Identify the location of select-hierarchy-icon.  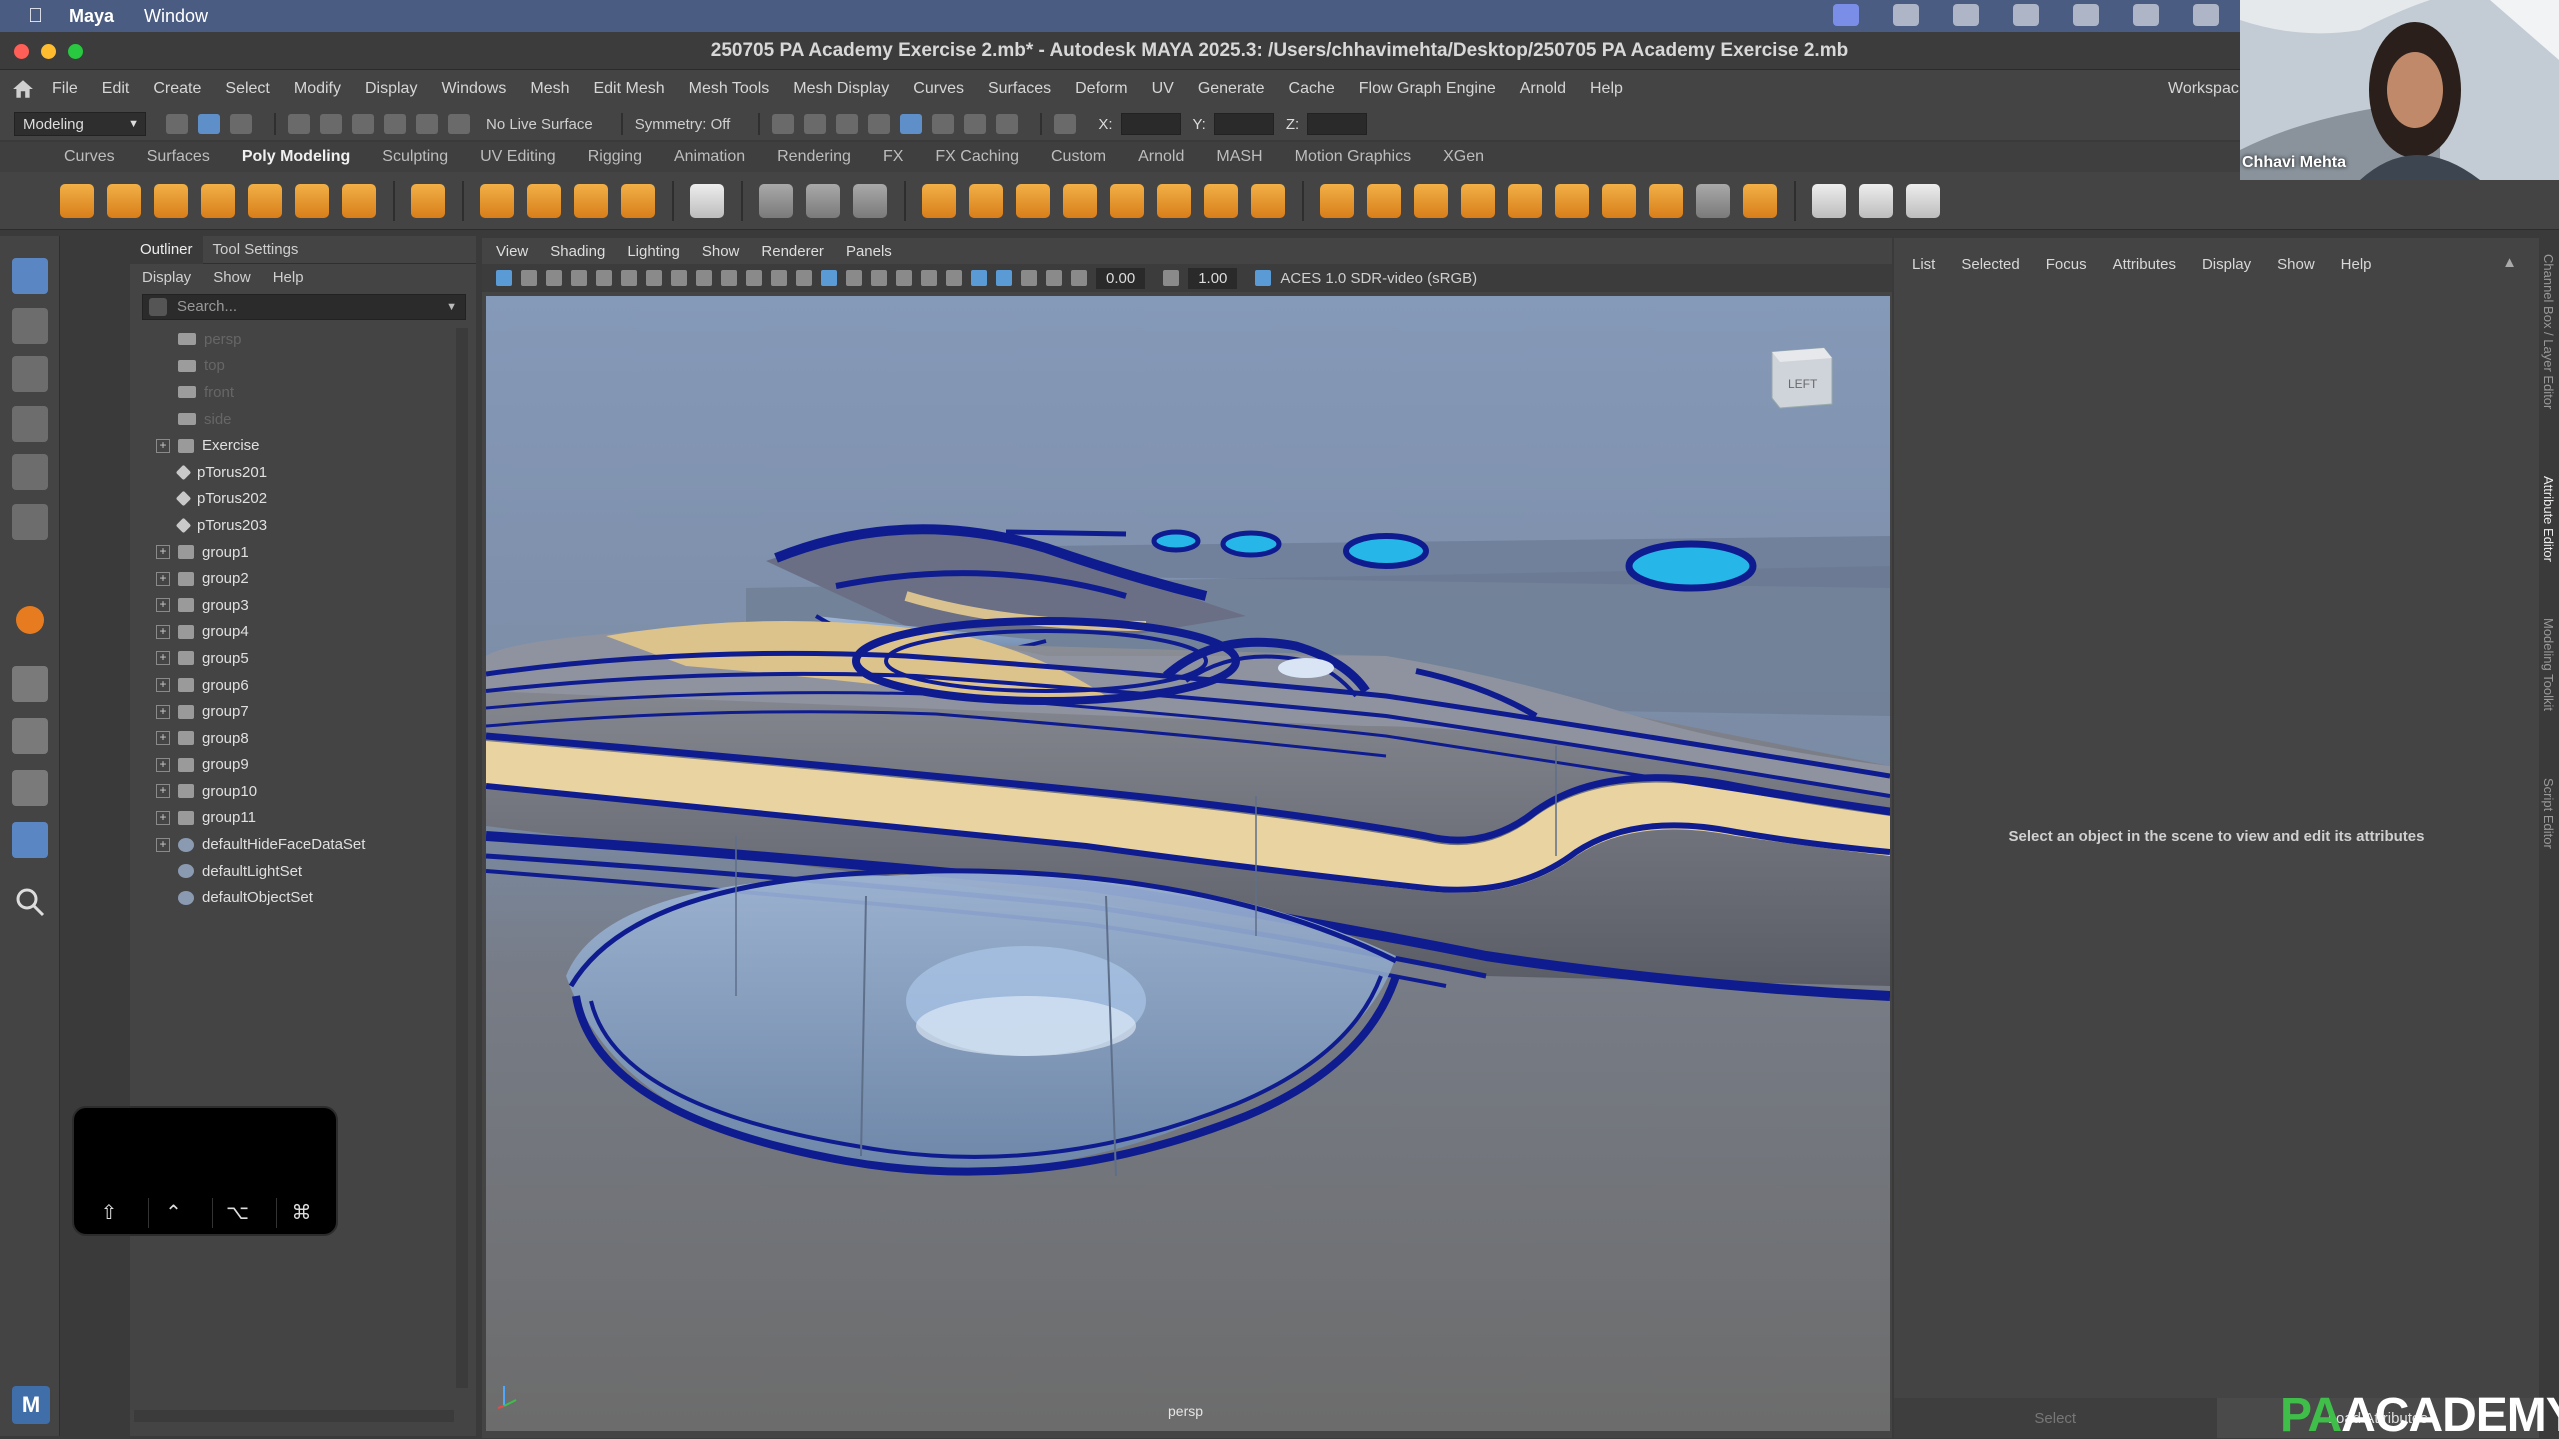
(177, 124).